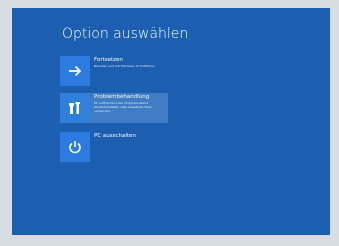 This screenshot has height=246, width=339. I want to click on shutdown-tile, so click(75, 147).